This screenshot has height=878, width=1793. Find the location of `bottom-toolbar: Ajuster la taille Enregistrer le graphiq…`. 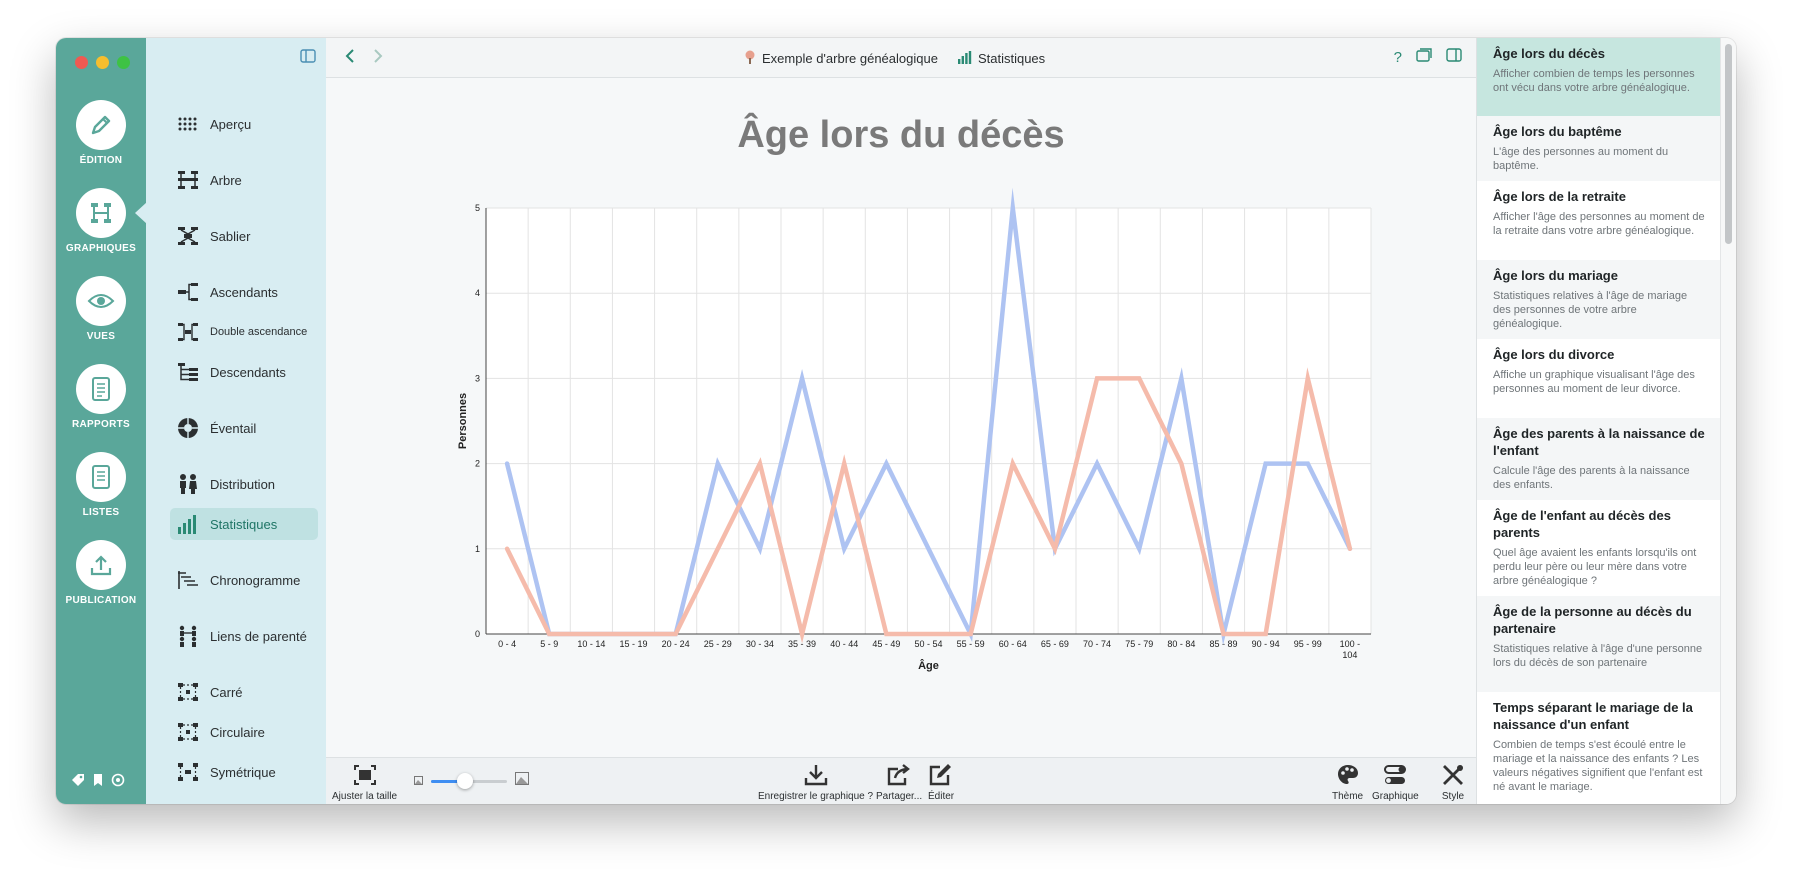

bottom-toolbar: Ajuster la taille Enregistrer le graphiq… is located at coordinates (901, 780).